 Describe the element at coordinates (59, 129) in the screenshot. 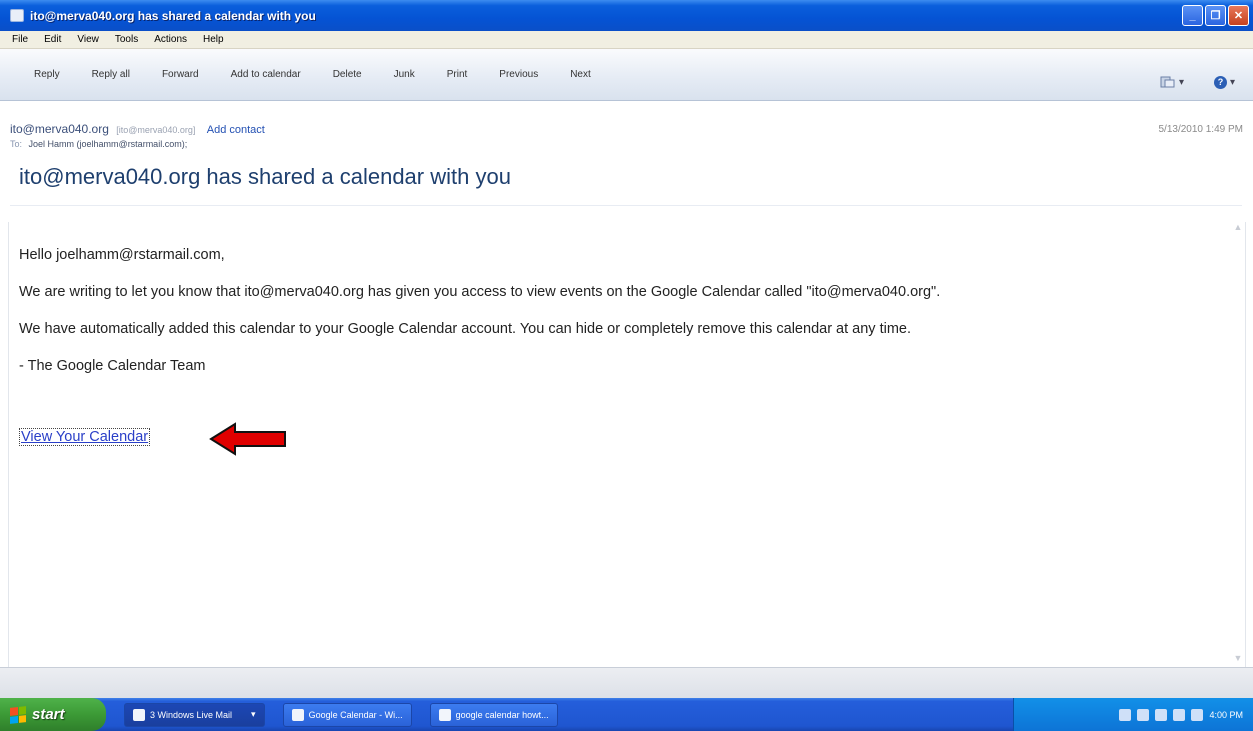

I see `sender-name: ito@merva040.org` at that location.